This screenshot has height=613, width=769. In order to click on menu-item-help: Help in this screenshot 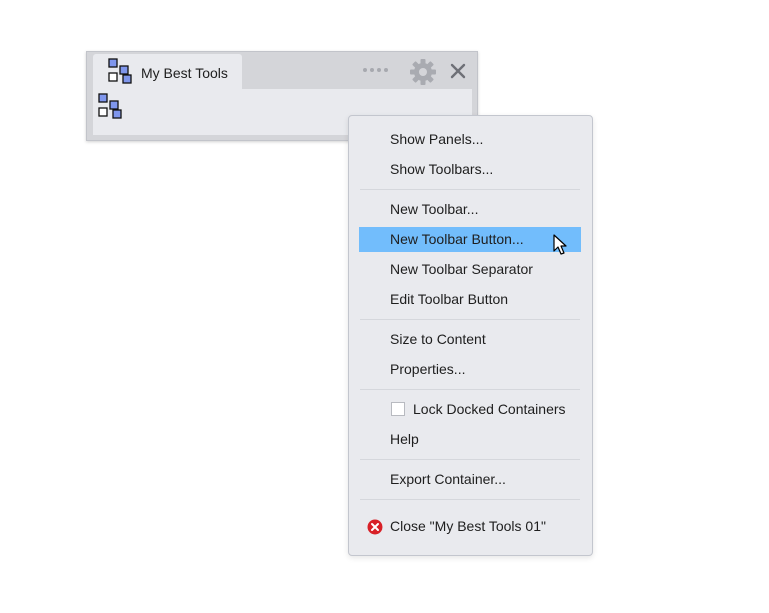, I will do `click(470, 439)`.